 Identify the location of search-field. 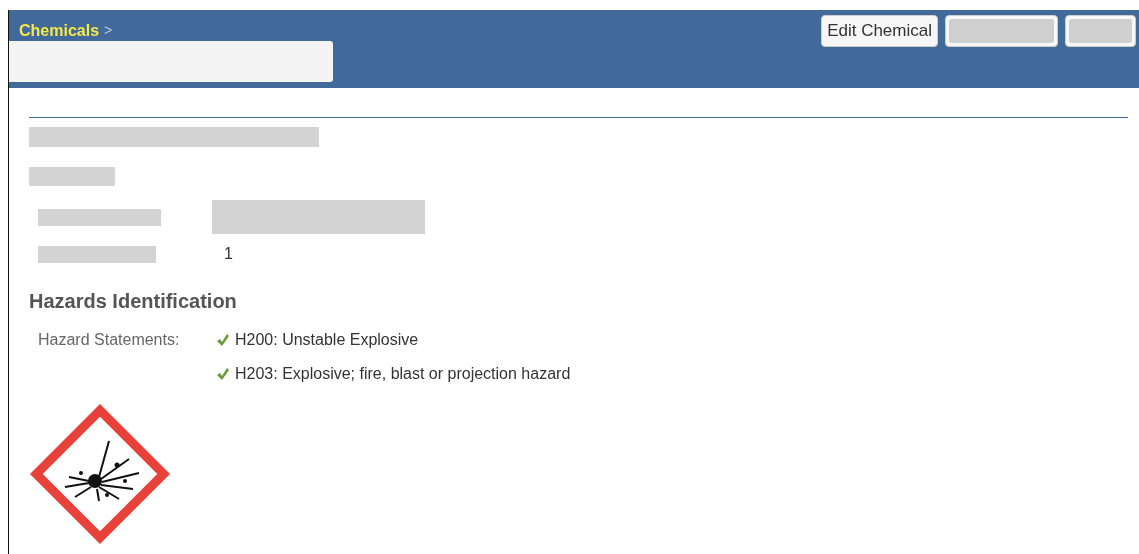
(171, 61).